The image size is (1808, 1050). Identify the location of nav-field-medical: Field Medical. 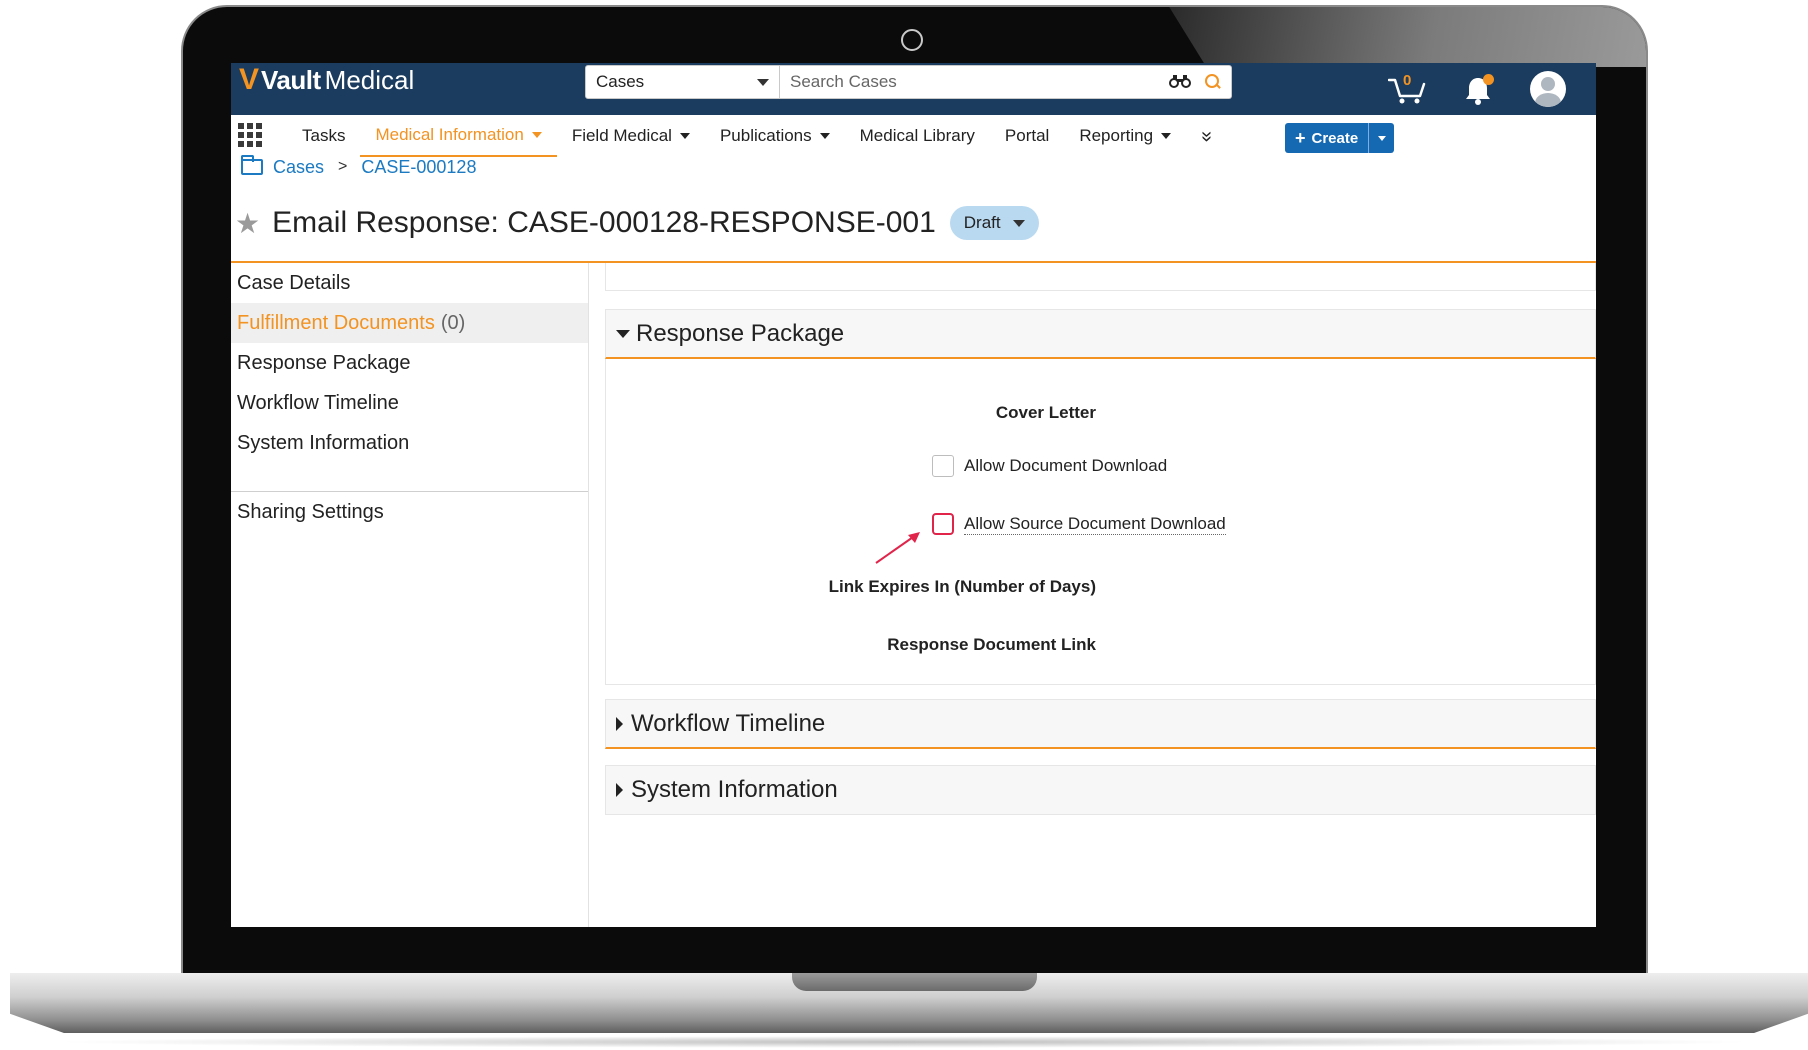
(631, 136).